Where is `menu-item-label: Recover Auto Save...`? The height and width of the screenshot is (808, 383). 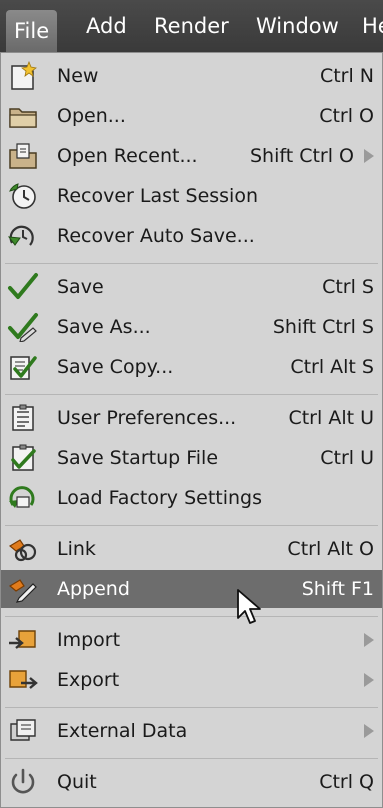
menu-item-label: Recover Auto Save... is located at coordinates (156, 236).